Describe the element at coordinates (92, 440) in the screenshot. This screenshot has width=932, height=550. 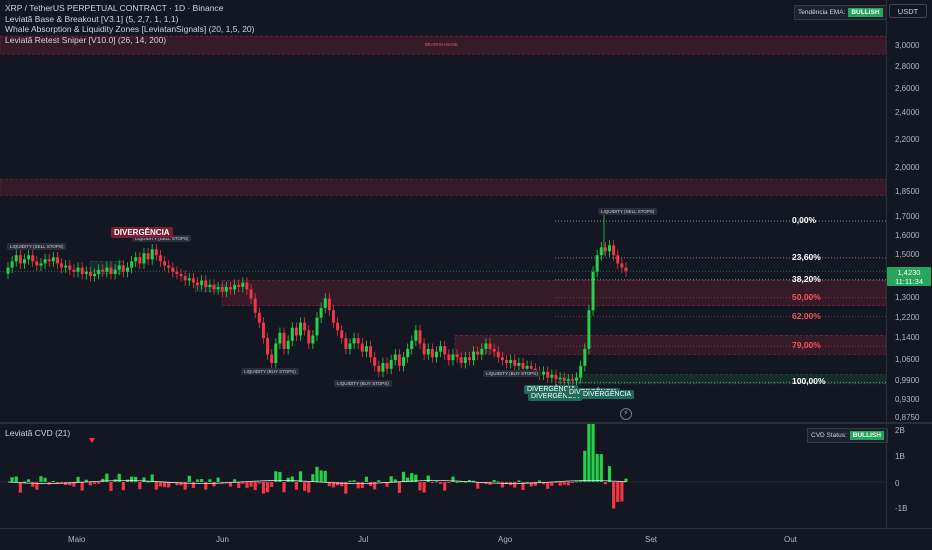
I see `signal-marker-icon` at that location.